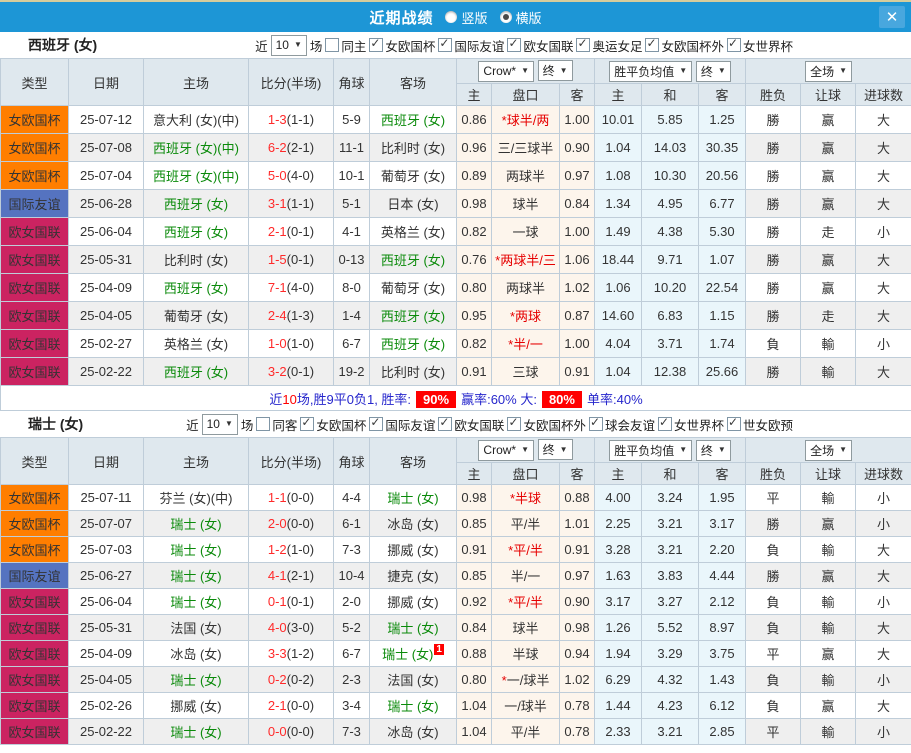 Image resolution: width=911 pixels, height=753 pixels. I want to click on sub-header-handicap: 盘口, so click(525, 473).